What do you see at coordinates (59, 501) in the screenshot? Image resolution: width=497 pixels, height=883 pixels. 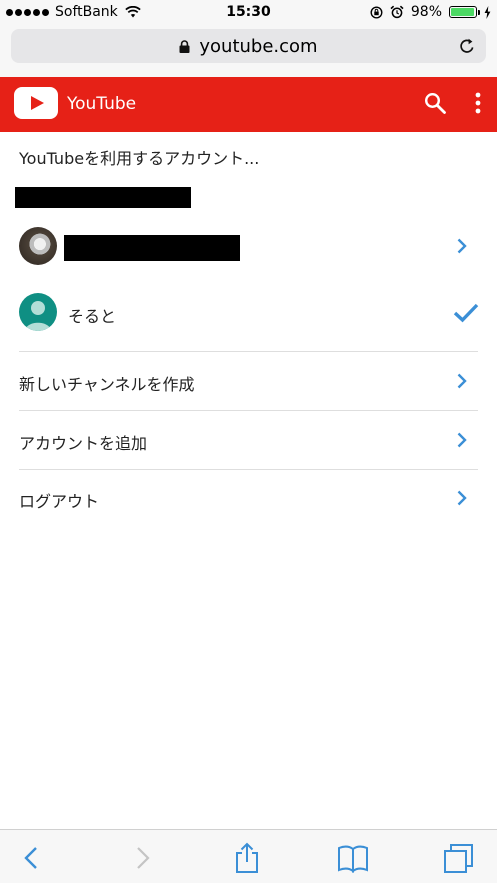 I see `logout-label: ログアウト` at bounding box center [59, 501].